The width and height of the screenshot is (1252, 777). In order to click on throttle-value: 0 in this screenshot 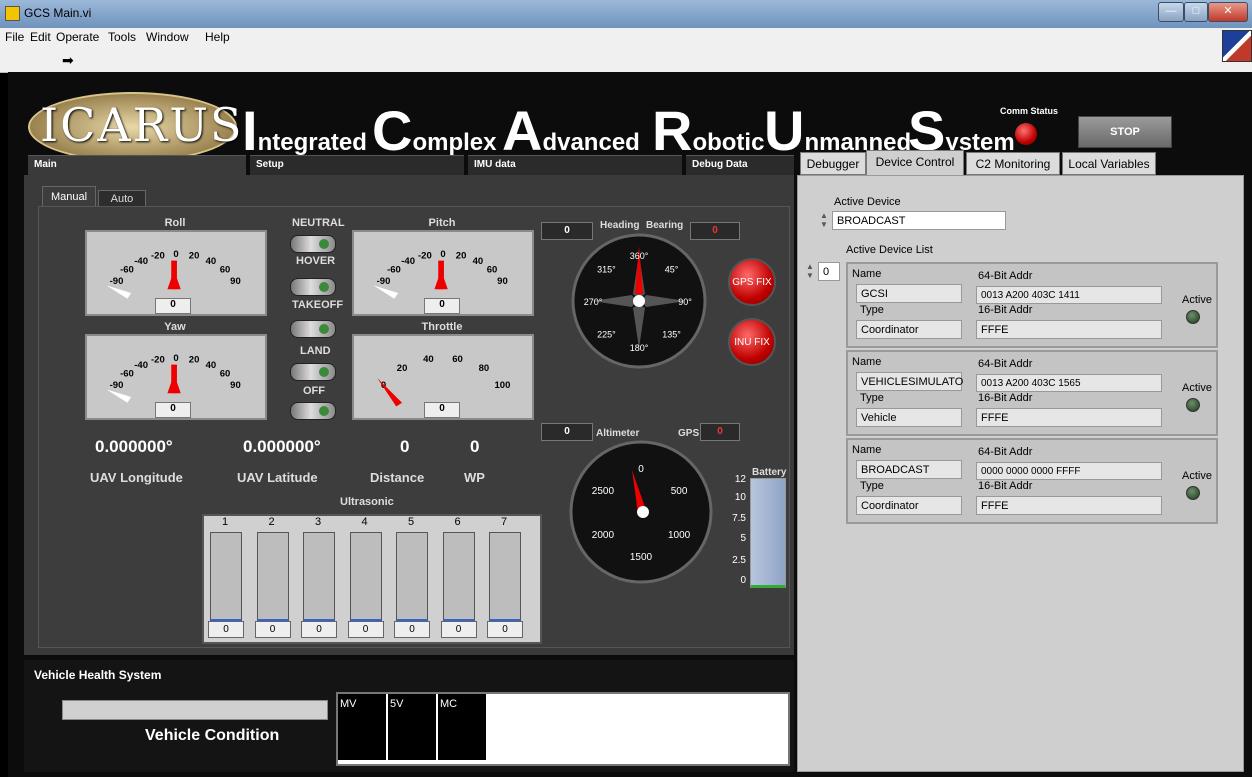, I will do `click(442, 410)`.